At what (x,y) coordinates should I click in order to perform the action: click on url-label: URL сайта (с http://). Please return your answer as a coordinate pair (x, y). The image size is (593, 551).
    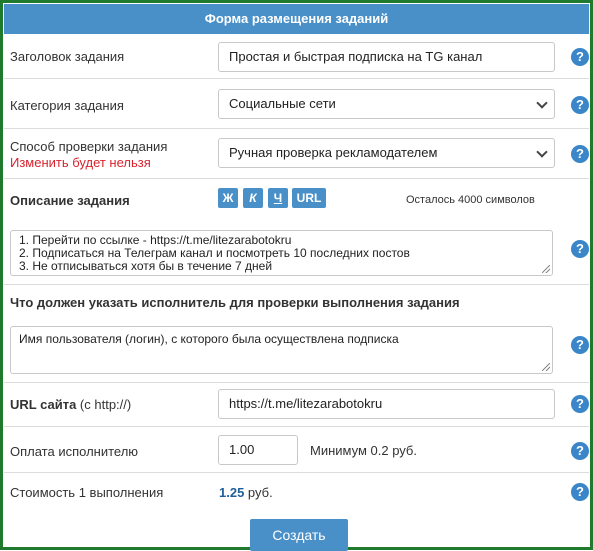
    Looking at the image, I should click on (70, 404).